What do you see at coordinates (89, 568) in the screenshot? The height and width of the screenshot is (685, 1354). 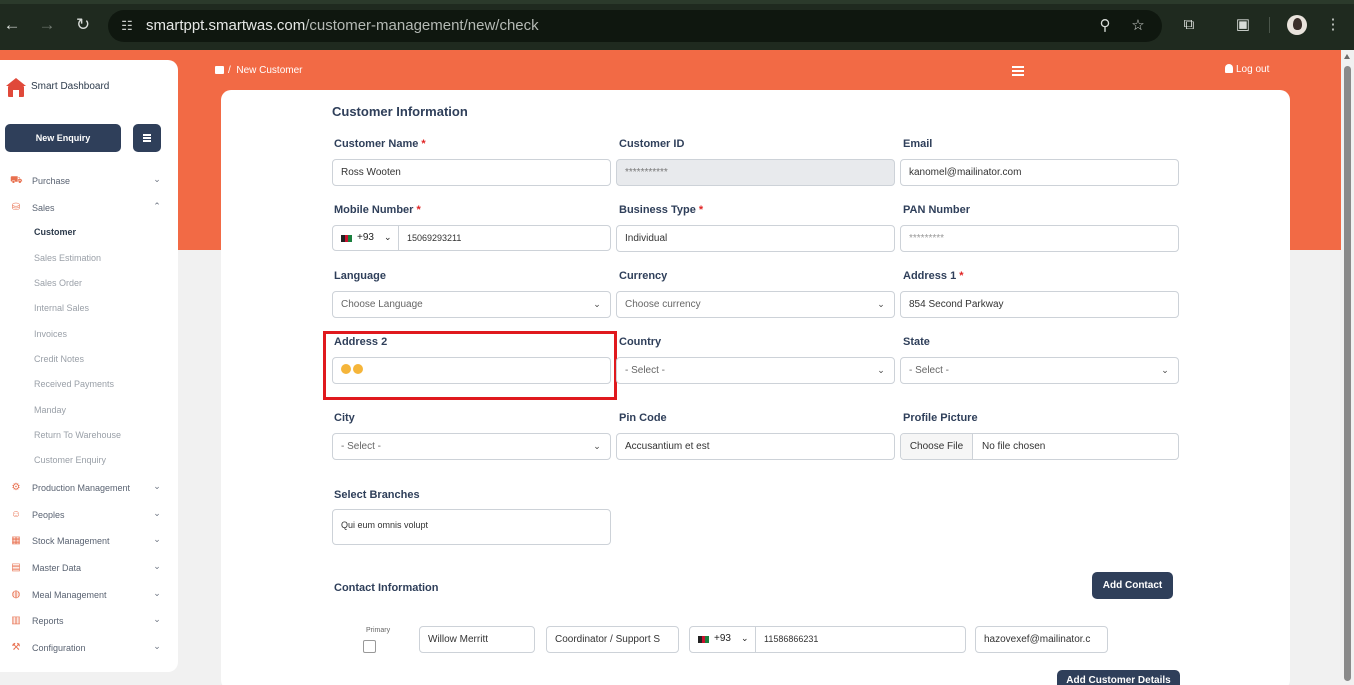 I see `sidebar-item-master-data: ▤ Master Data ⌄` at bounding box center [89, 568].